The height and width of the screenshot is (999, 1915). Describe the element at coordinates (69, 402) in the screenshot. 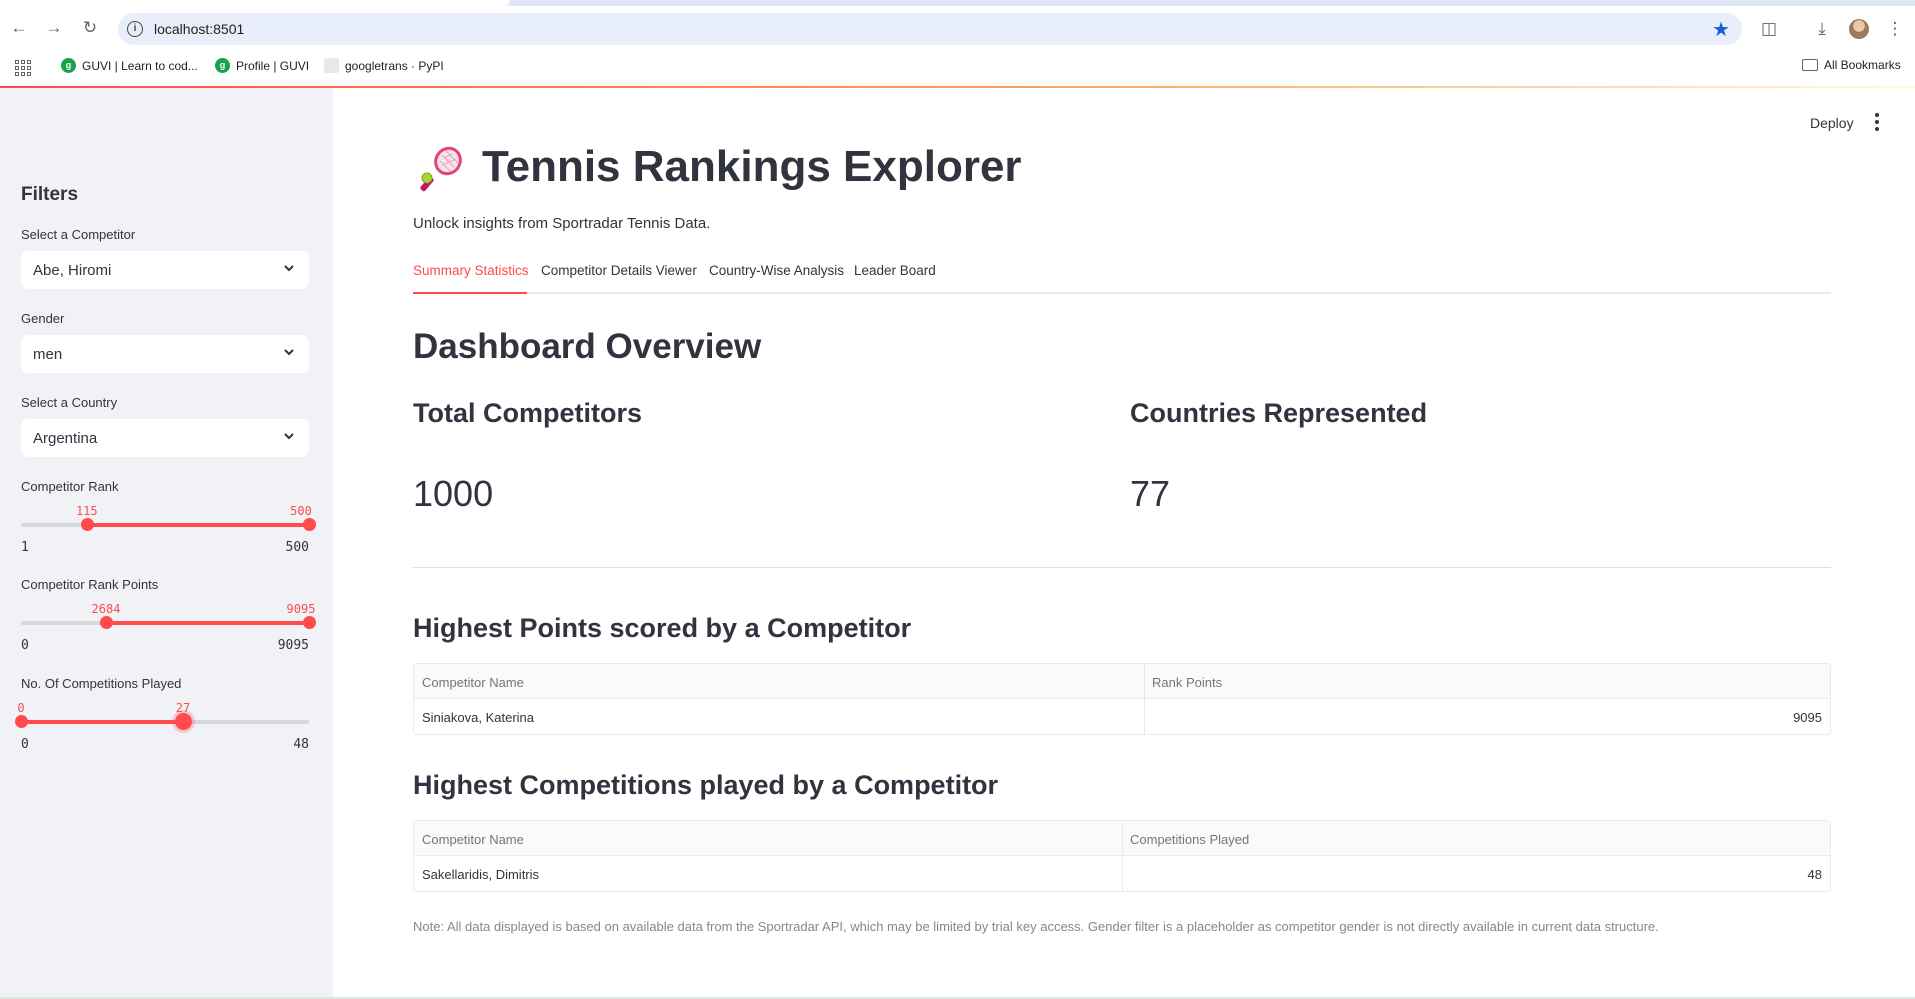

I see `country-select-label: Select a Country` at that location.